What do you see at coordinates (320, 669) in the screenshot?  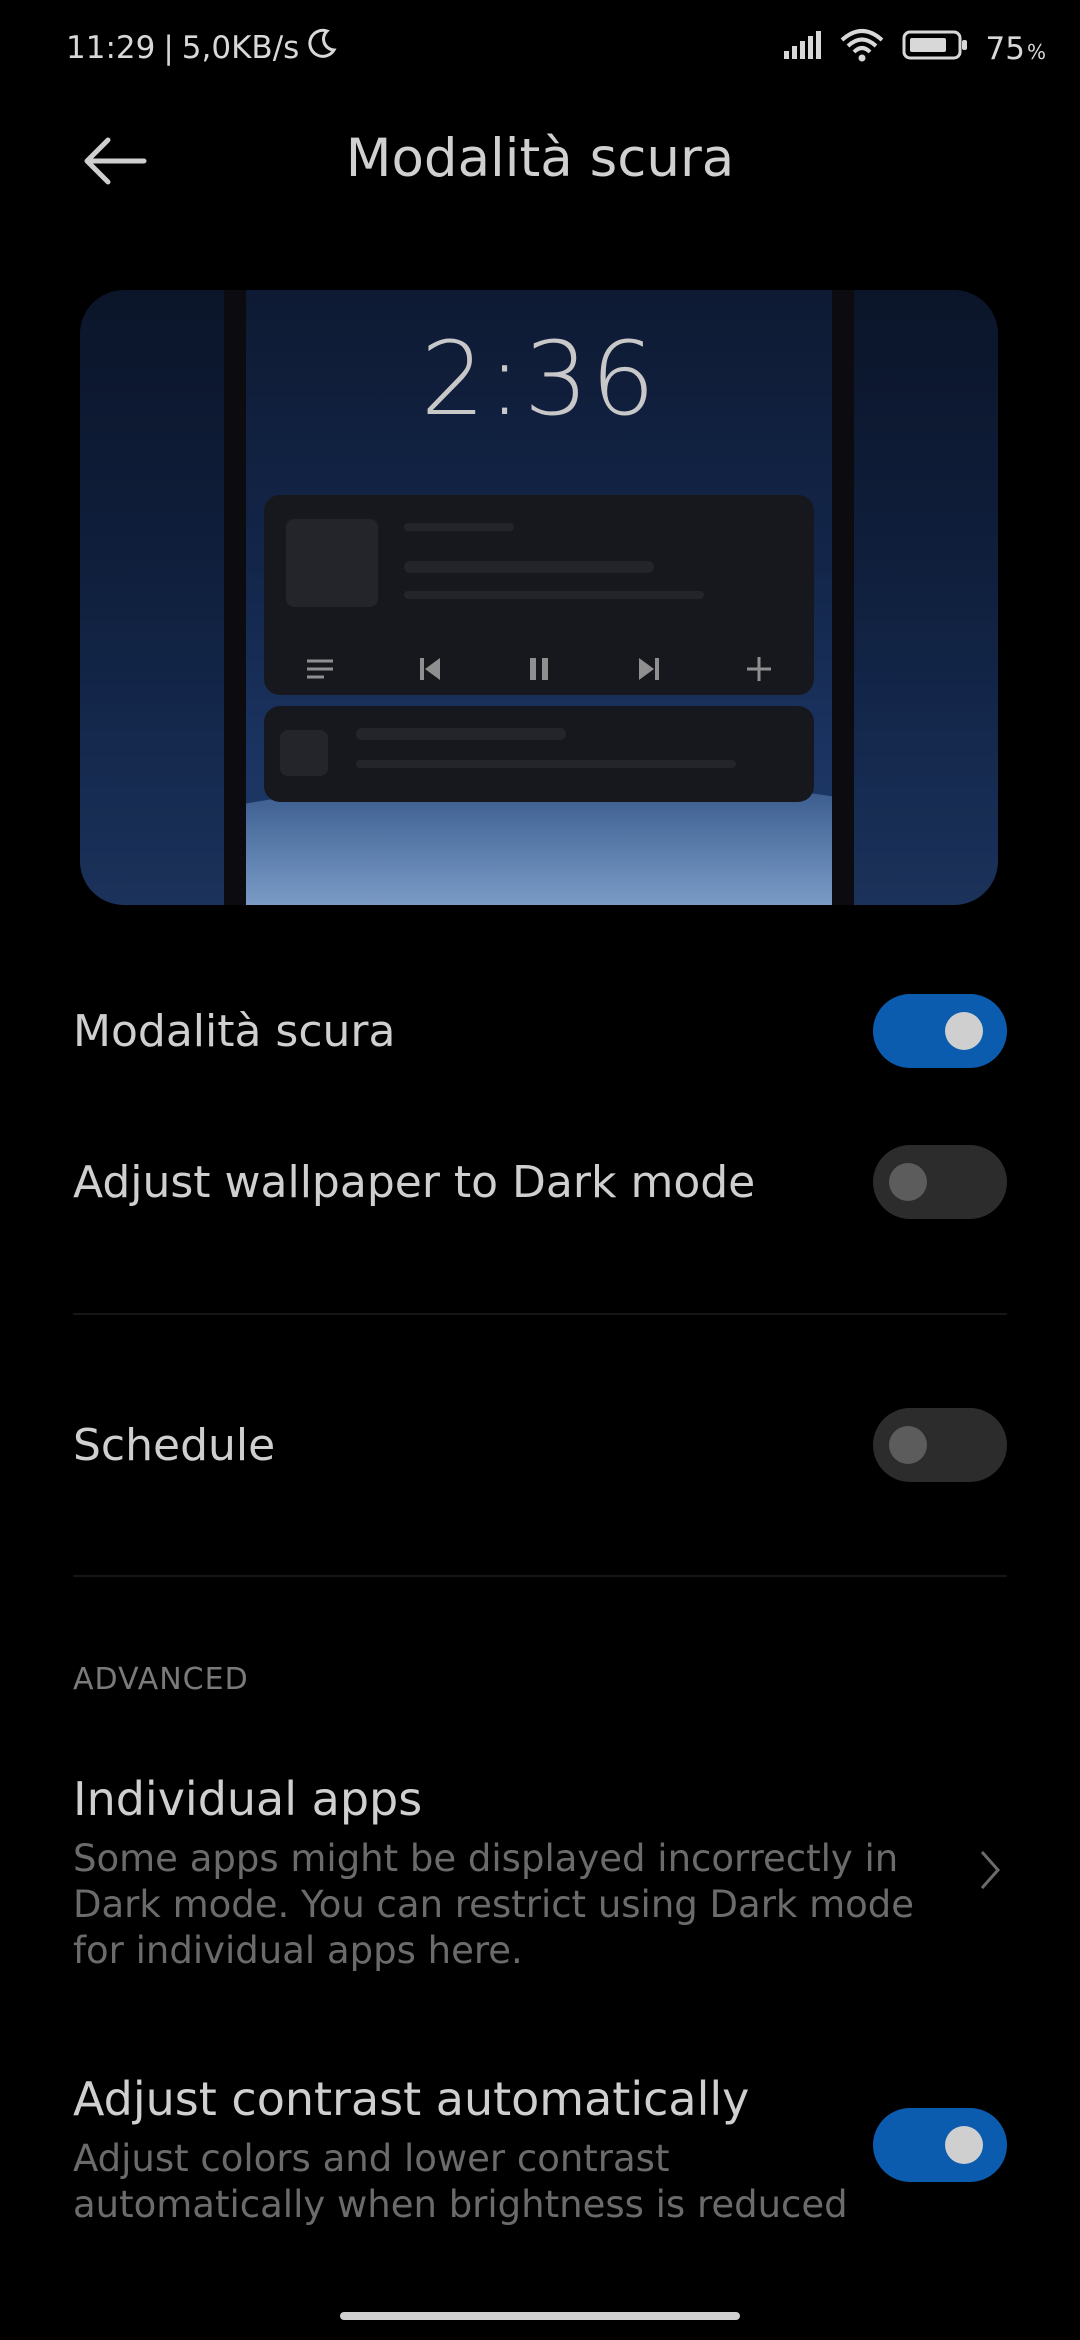 I see `list-icon` at bounding box center [320, 669].